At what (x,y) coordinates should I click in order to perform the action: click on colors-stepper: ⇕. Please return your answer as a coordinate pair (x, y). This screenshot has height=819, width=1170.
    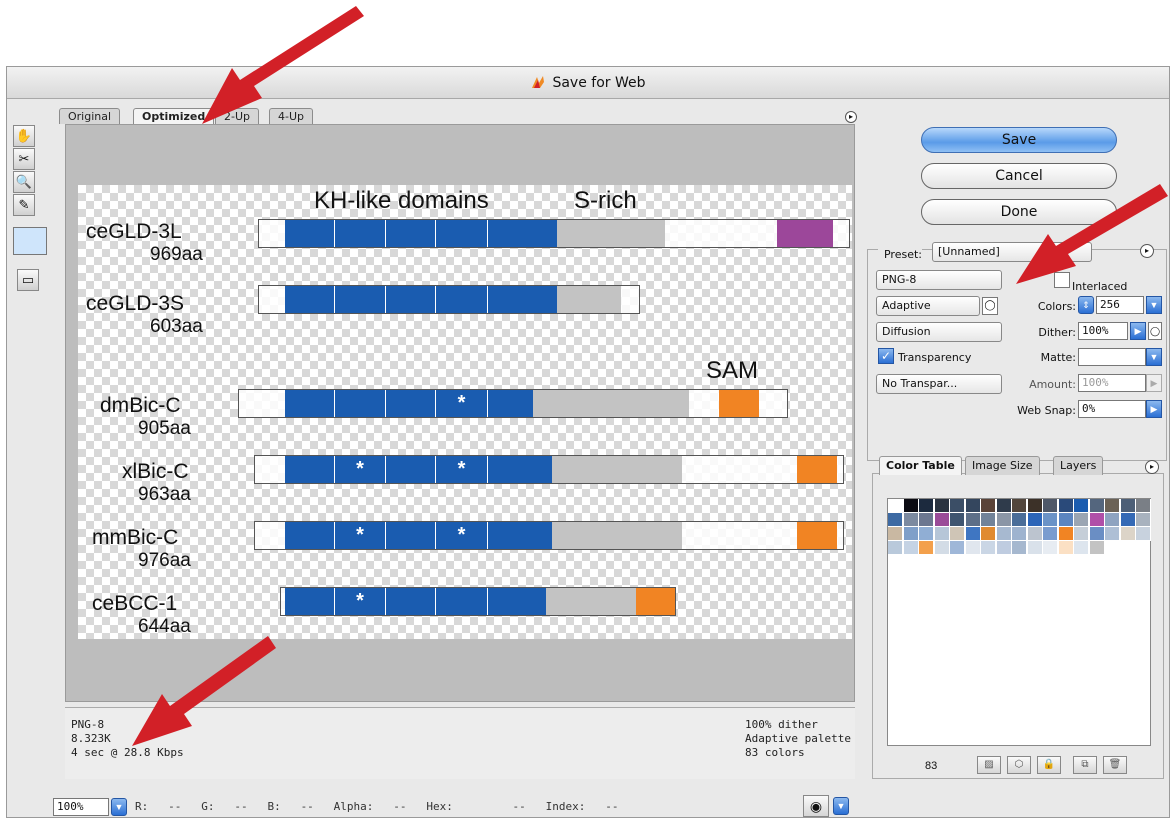
    Looking at the image, I should click on (1086, 305).